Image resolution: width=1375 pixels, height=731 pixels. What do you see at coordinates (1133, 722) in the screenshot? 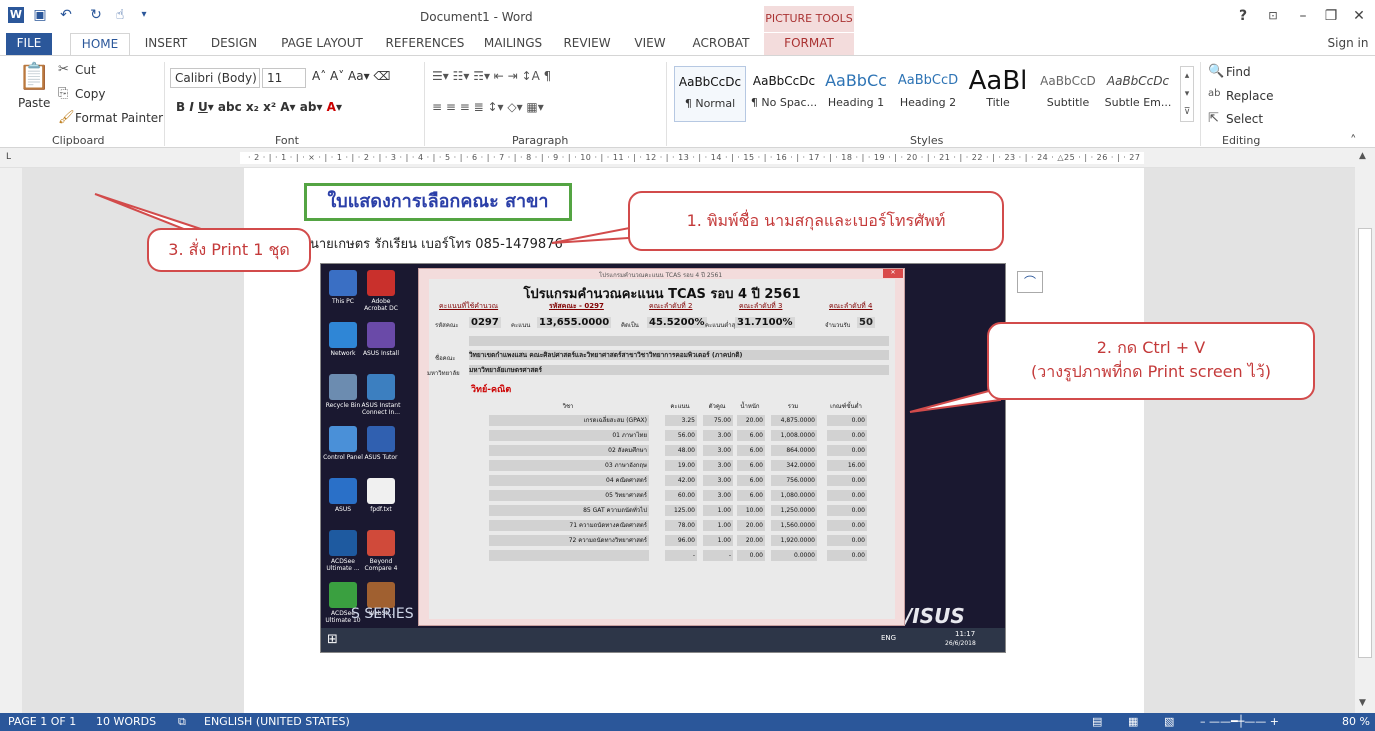
I see `print-layout-icon: ▦` at bounding box center [1133, 722].